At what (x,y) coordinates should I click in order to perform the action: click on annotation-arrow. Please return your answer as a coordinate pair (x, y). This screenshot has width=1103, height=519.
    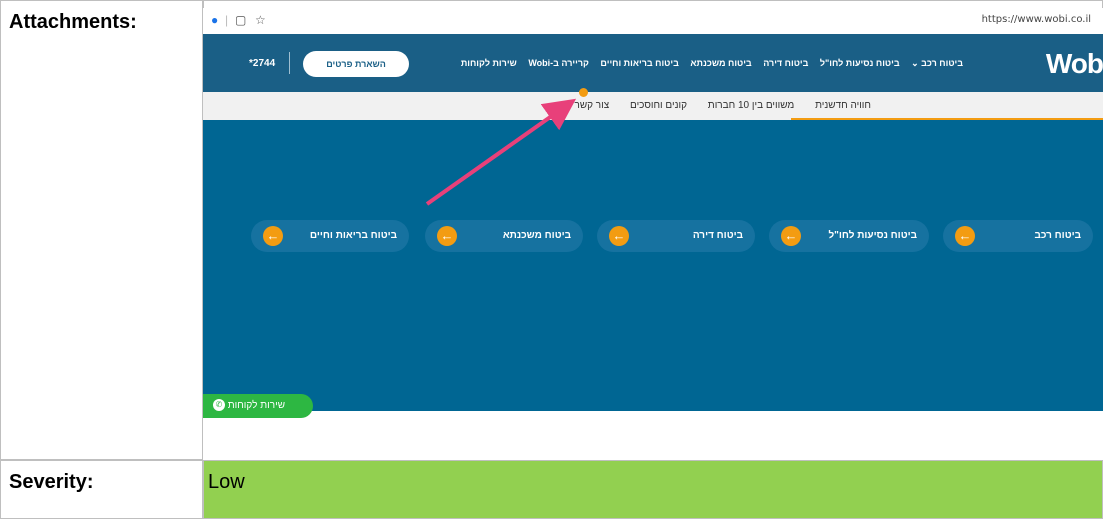
    Looking at the image, I should click on (501, 152).